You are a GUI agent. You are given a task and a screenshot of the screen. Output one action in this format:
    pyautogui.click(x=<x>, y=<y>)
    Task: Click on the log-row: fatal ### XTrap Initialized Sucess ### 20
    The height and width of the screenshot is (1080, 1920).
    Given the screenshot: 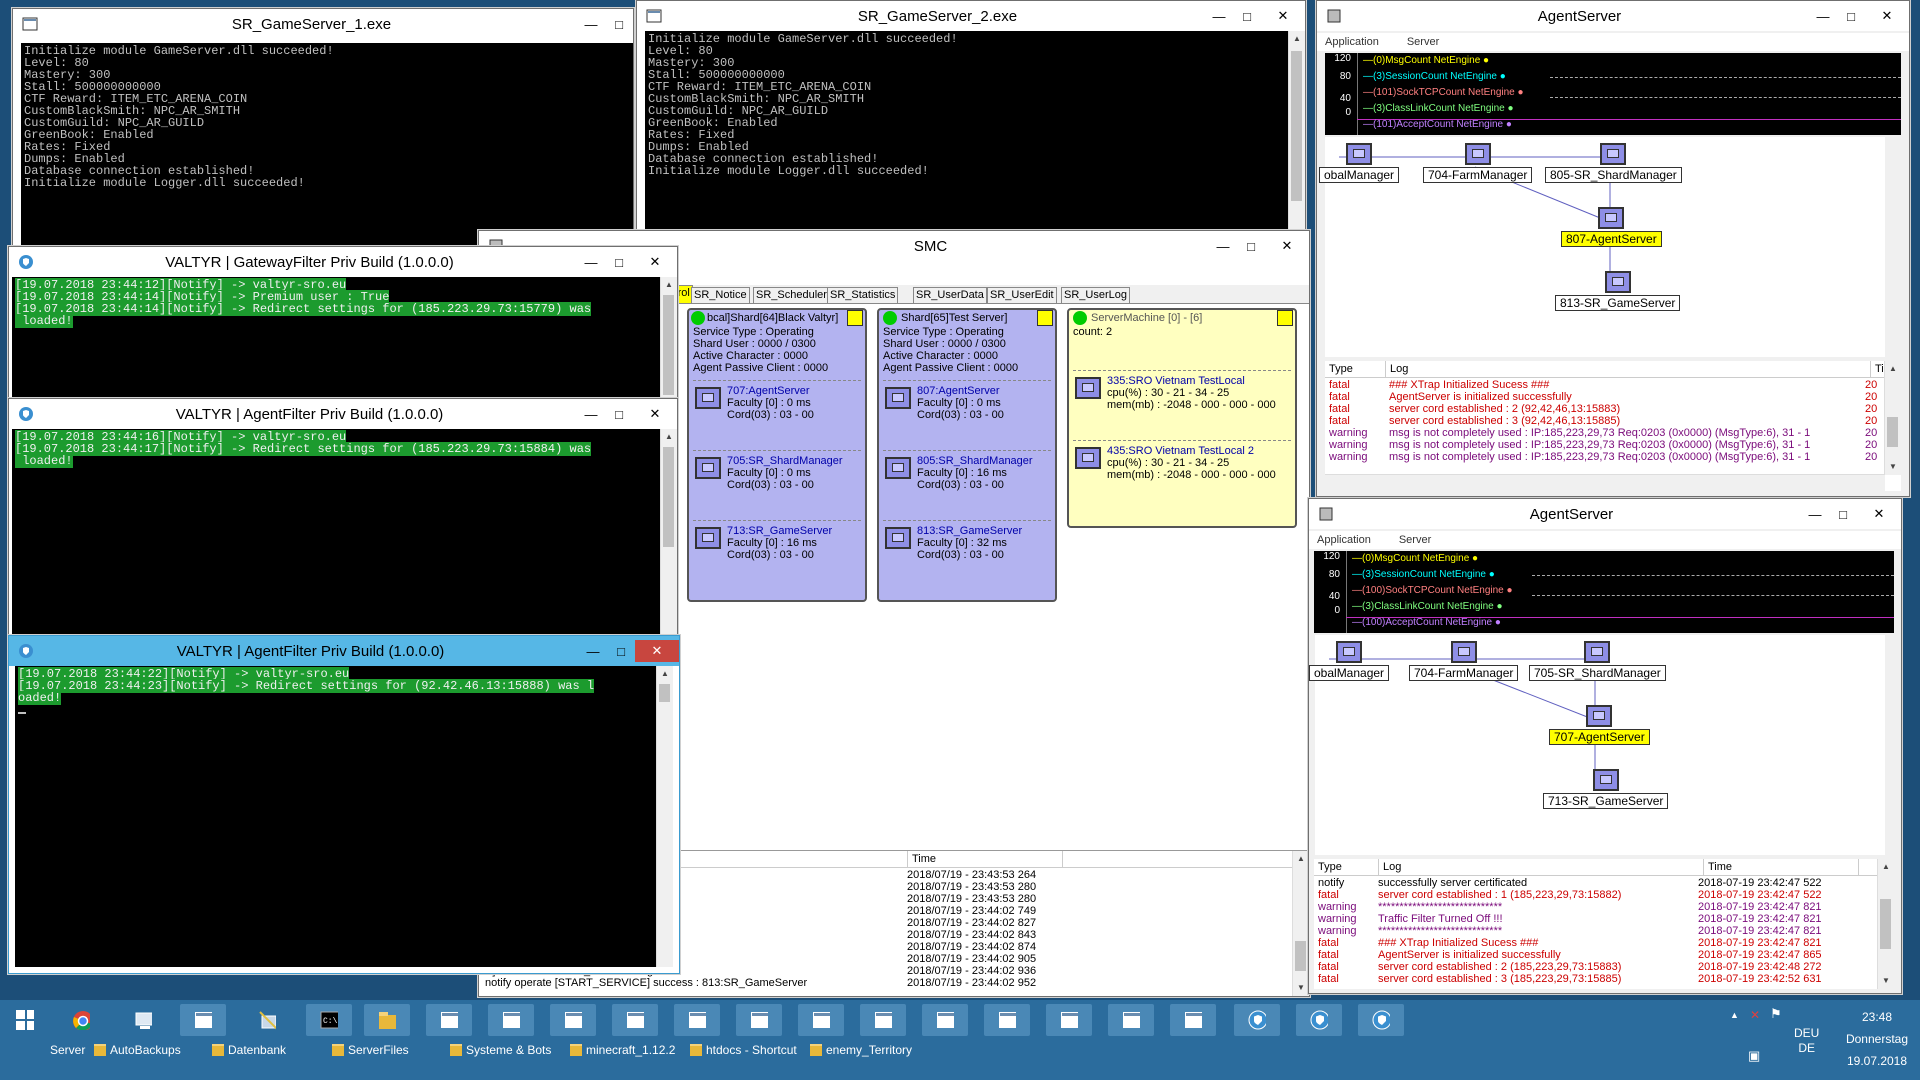 What is the action you would take?
    pyautogui.click(x=1605, y=385)
    